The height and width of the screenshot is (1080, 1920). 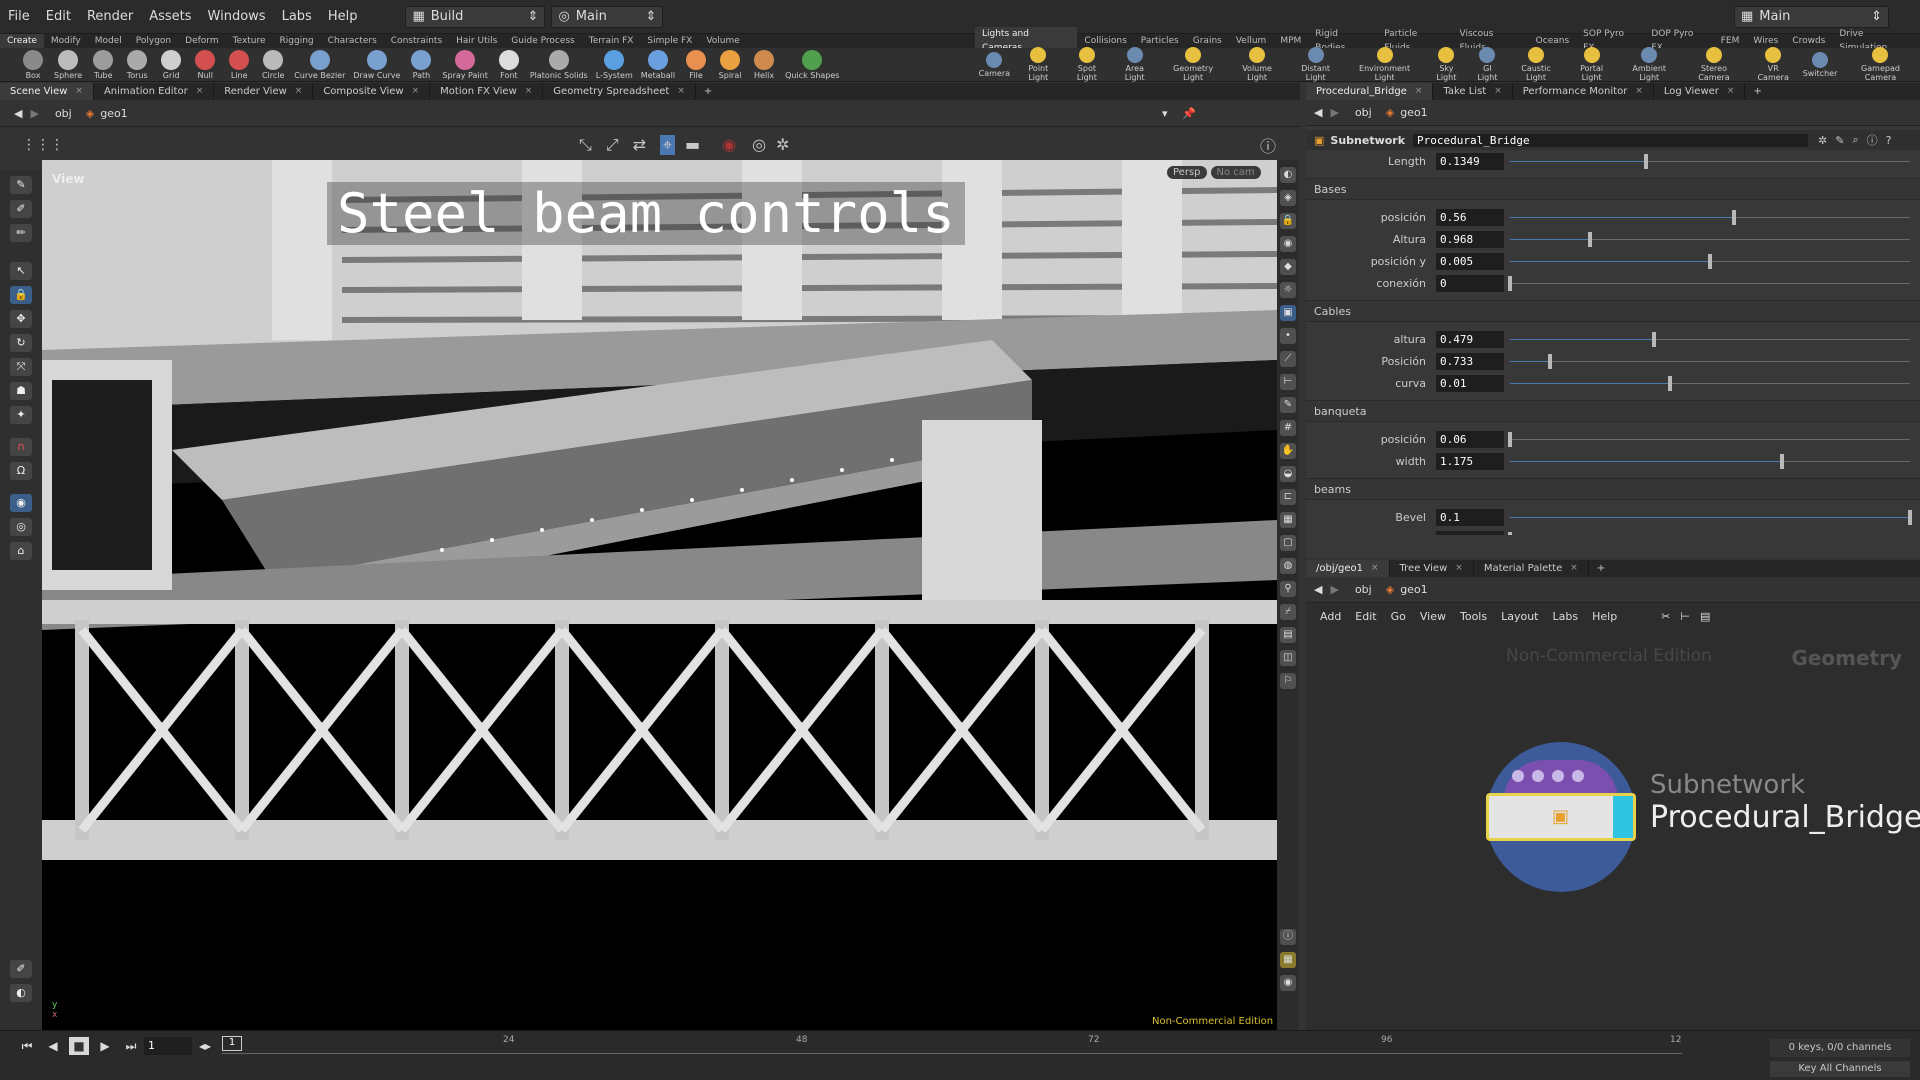 What do you see at coordinates (103, 64) in the screenshot?
I see `tool-tube: Tube` at bounding box center [103, 64].